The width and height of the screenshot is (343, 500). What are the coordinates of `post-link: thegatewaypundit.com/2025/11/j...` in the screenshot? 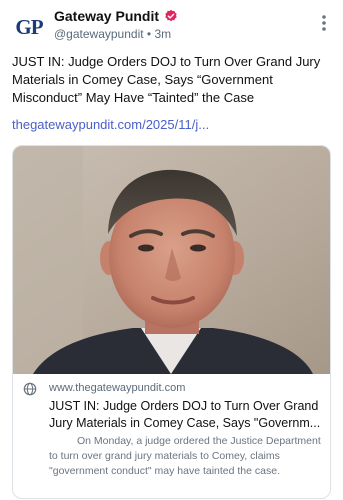 It's located at (110, 124).